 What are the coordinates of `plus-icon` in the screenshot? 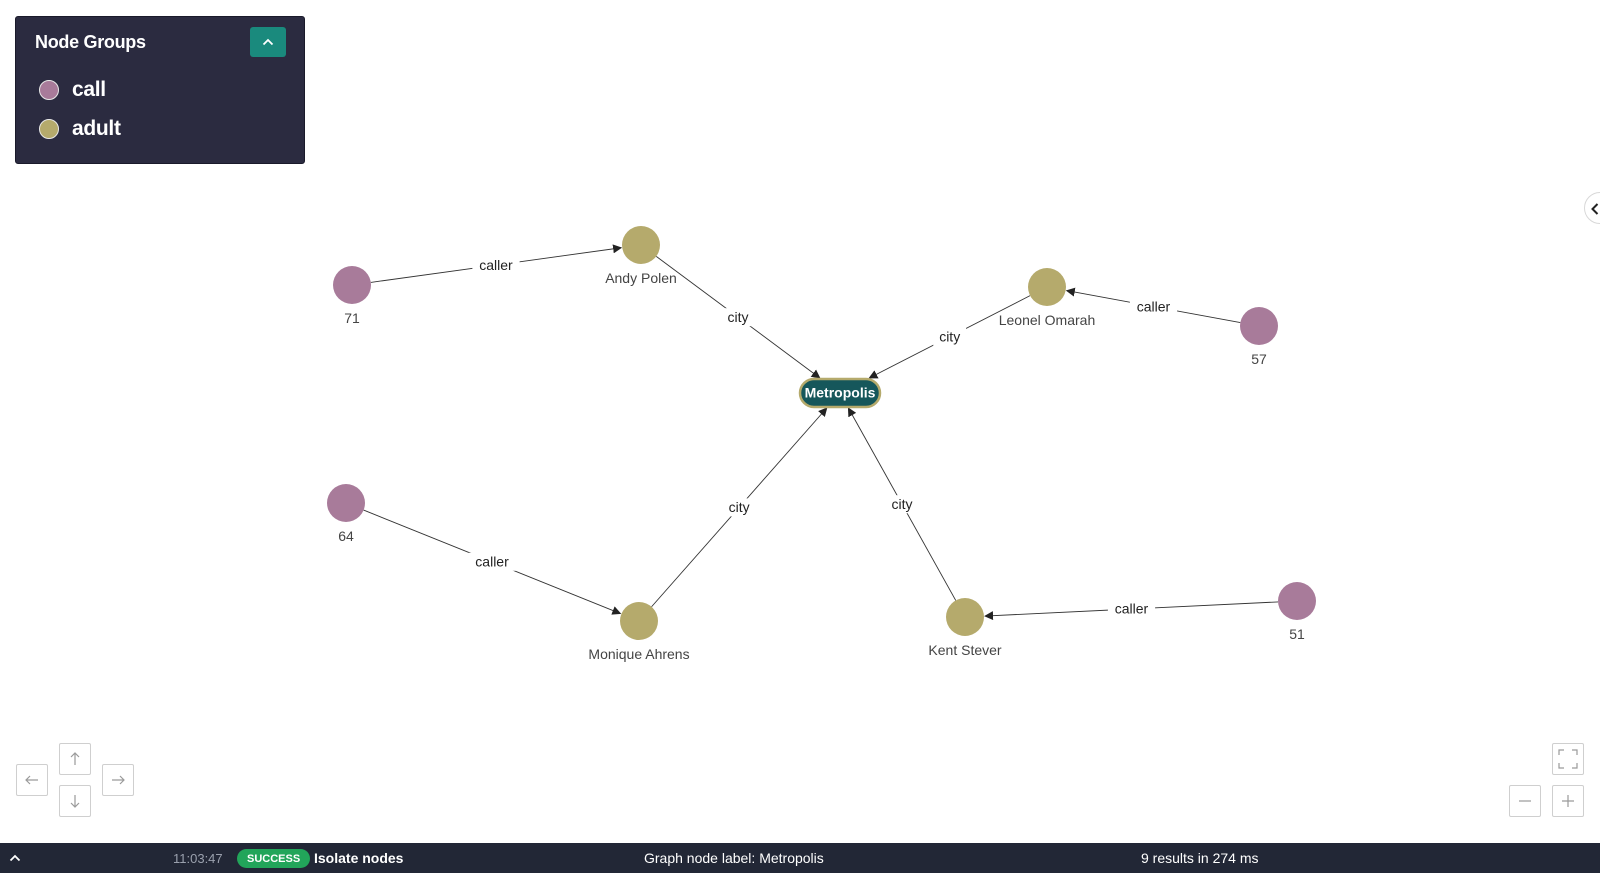 It's located at (1568, 801).